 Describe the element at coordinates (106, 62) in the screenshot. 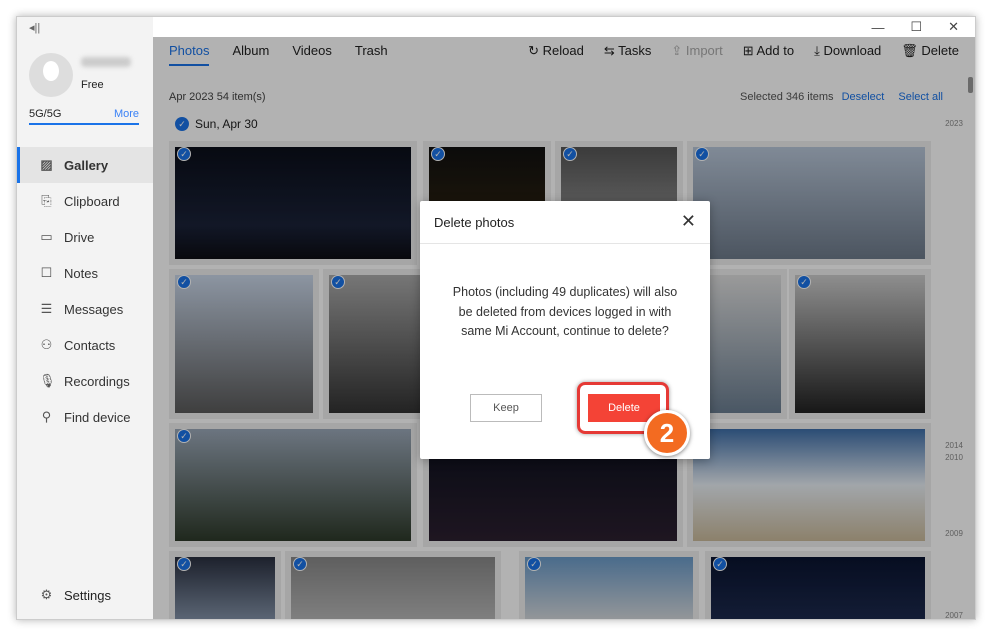

I see `username-blurred` at that location.